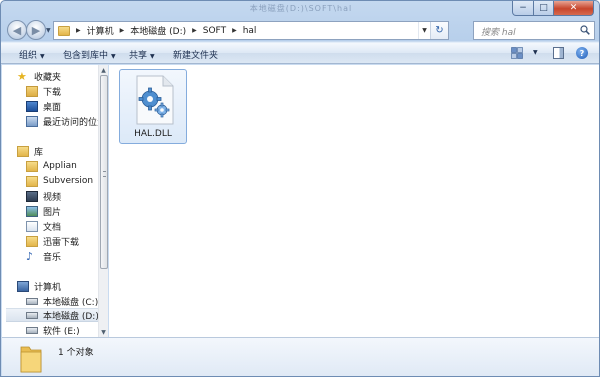 This screenshot has width=600, height=377. I want to click on sidebar-item-drive-e: 软件 (E:), so click(62, 330).